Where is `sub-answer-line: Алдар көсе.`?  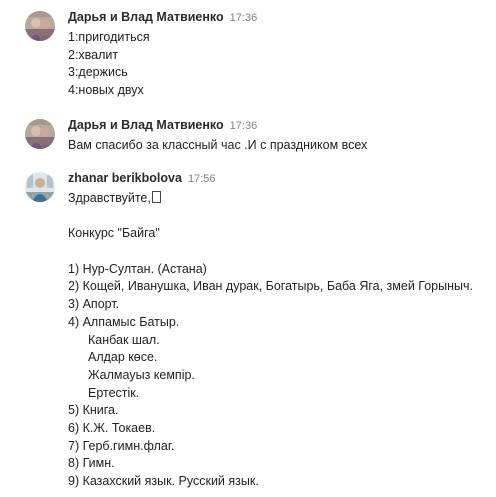
sub-answer-line: Алдар көсе. is located at coordinates (123, 357).